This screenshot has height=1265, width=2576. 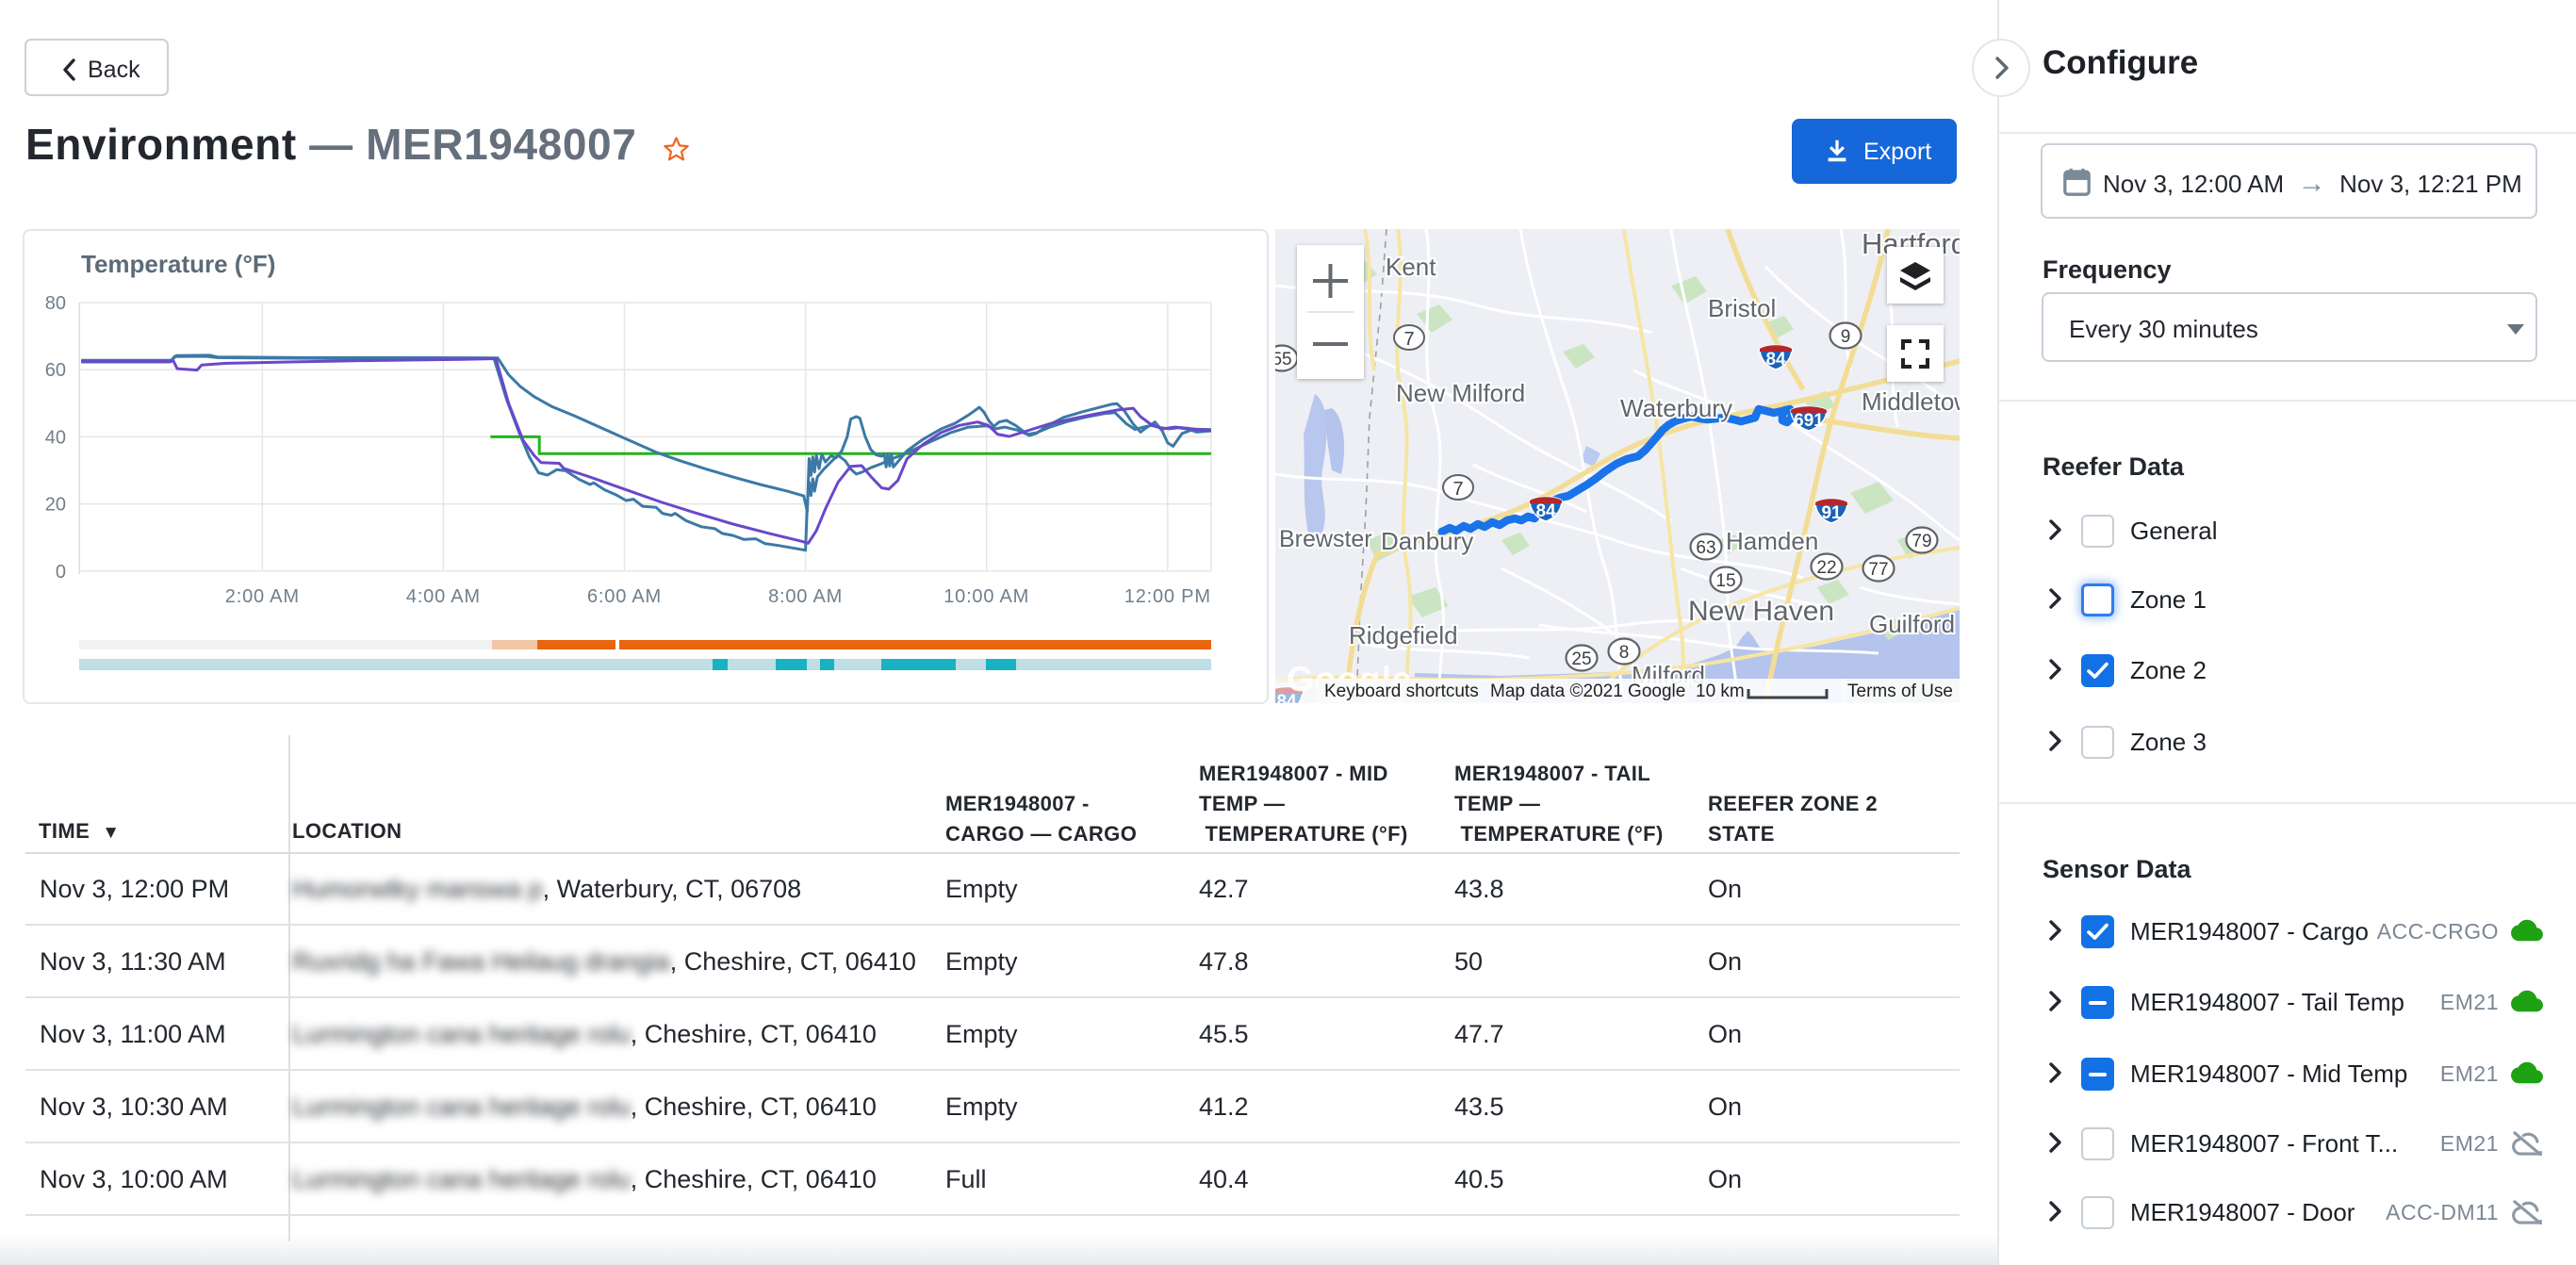 What do you see at coordinates (1325, 539) in the screenshot?
I see `svg-text: Brewster` at bounding box center [1325, 539].